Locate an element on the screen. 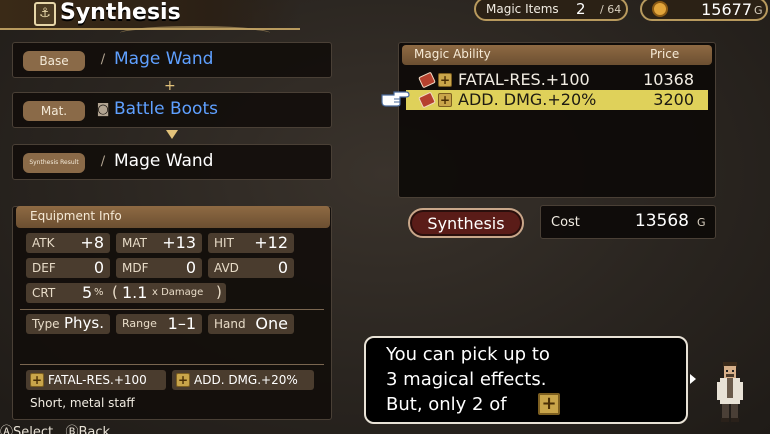 This screenshot has width=770, height=434. base-tag: Base is located at coordinates (54, 61).